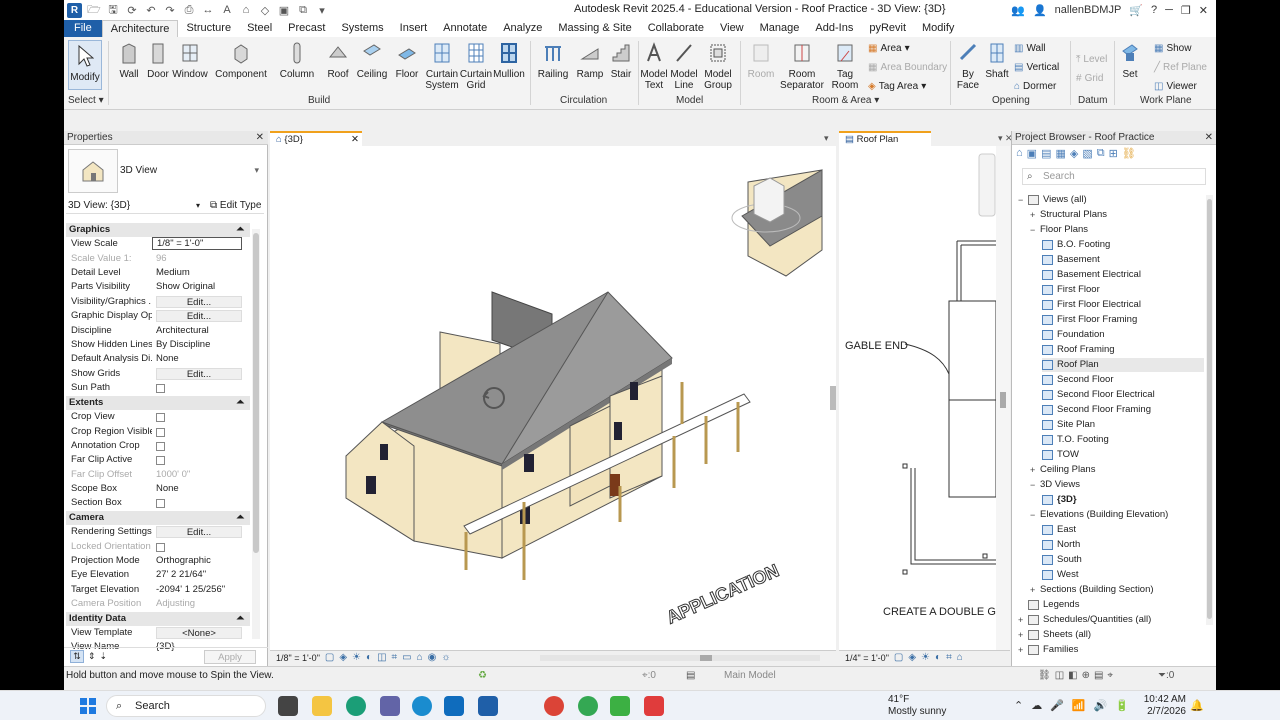 This screenshot has height=720, width=1280. Describe the element at coordinates (355, 140) in the screenshot. I see `close-3d-tab-icon: ✕` at that location.